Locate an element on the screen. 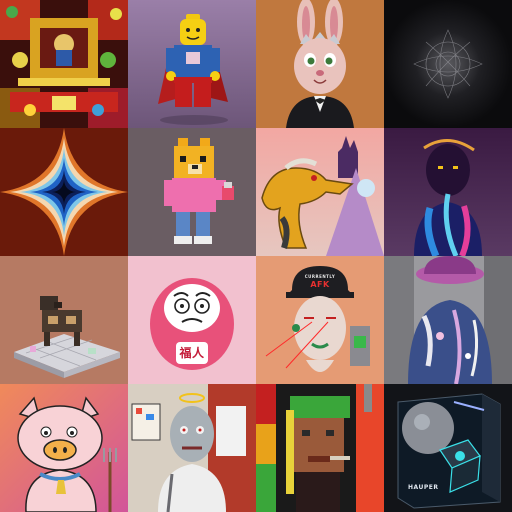 This screenshot has width=512, height=512. pixel-dragon-image is located at coordinates (320, 192).